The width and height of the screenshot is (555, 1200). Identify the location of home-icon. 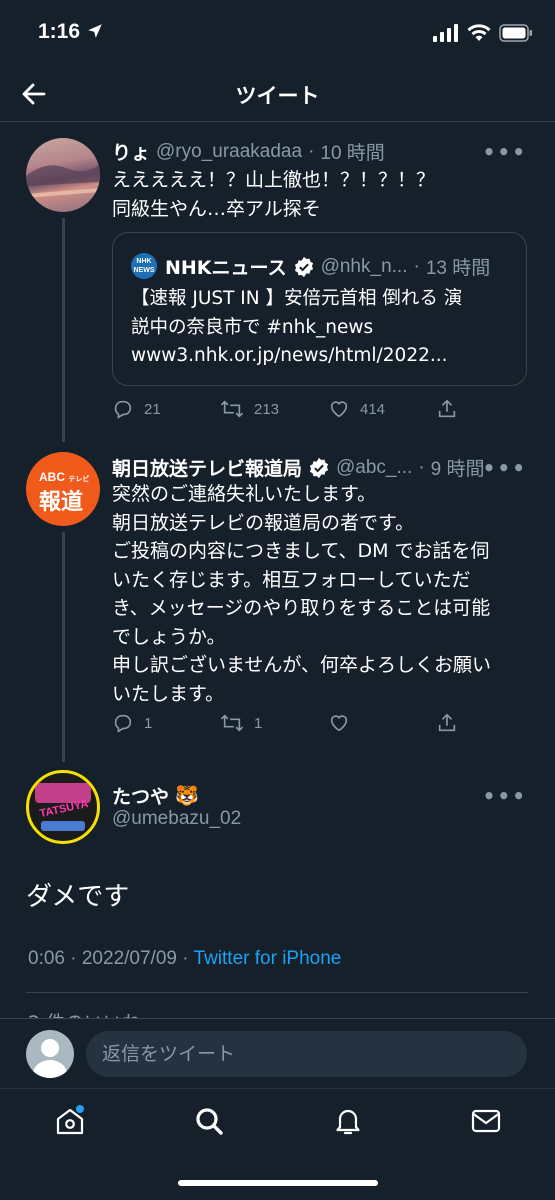
(70, 1121).